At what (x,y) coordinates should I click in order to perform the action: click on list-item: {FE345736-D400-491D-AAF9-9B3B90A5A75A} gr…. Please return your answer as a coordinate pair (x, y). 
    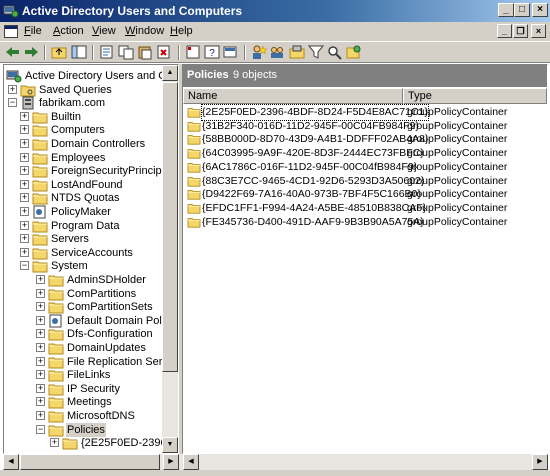
    Looking at the image, I should click on (365, 222).